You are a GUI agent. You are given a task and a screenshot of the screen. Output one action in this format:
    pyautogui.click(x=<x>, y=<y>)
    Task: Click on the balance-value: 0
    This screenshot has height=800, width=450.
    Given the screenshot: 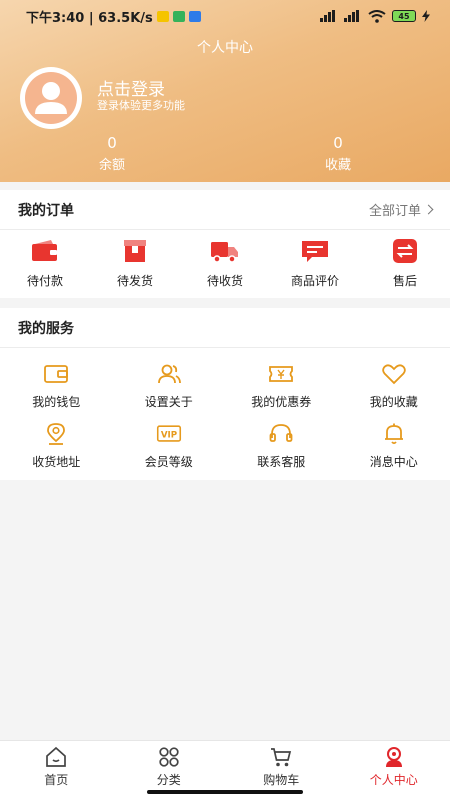 What is the action you would take?
    pyautogui.click(x=112, y=143)
    